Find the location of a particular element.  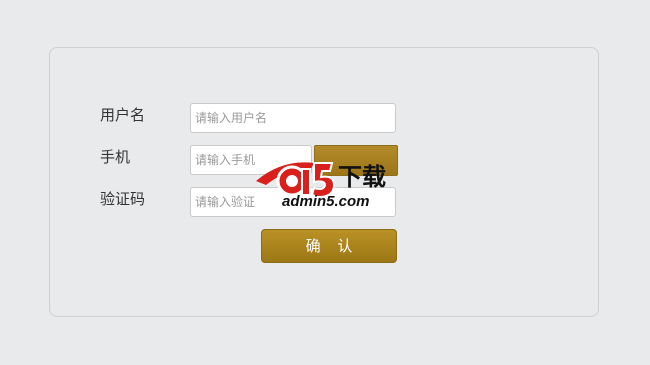

watermark-logo: 下载 admin5.com is located at coordinates (327, 186).